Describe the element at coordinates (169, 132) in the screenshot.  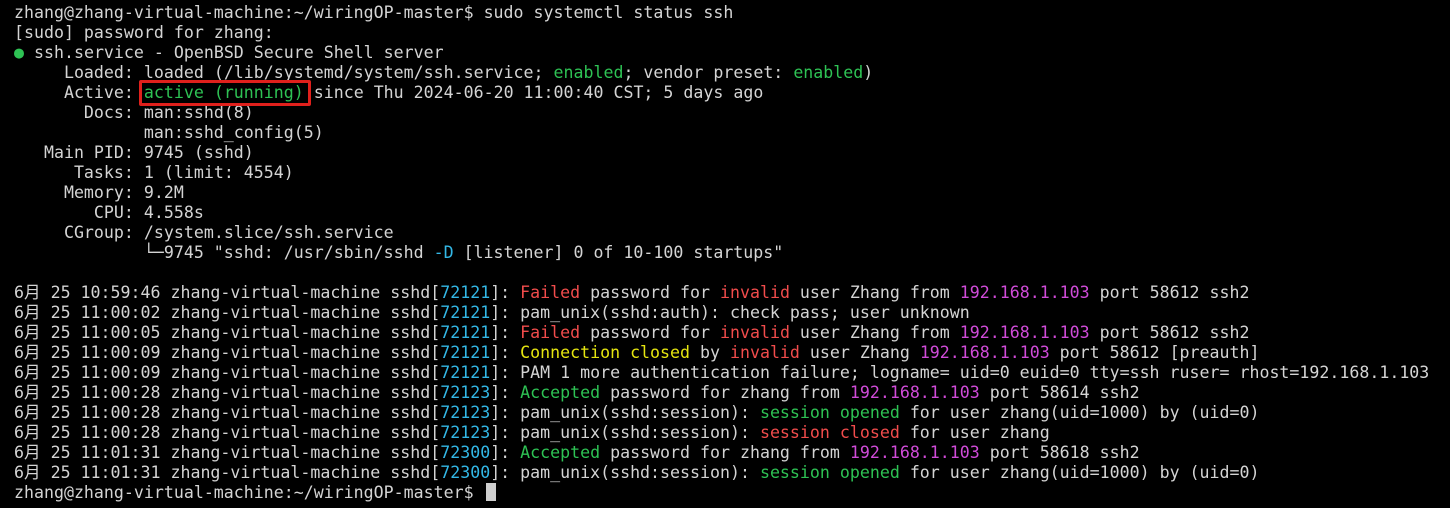
I see `docs-line-2: man:sshd_config(5)` at that location.